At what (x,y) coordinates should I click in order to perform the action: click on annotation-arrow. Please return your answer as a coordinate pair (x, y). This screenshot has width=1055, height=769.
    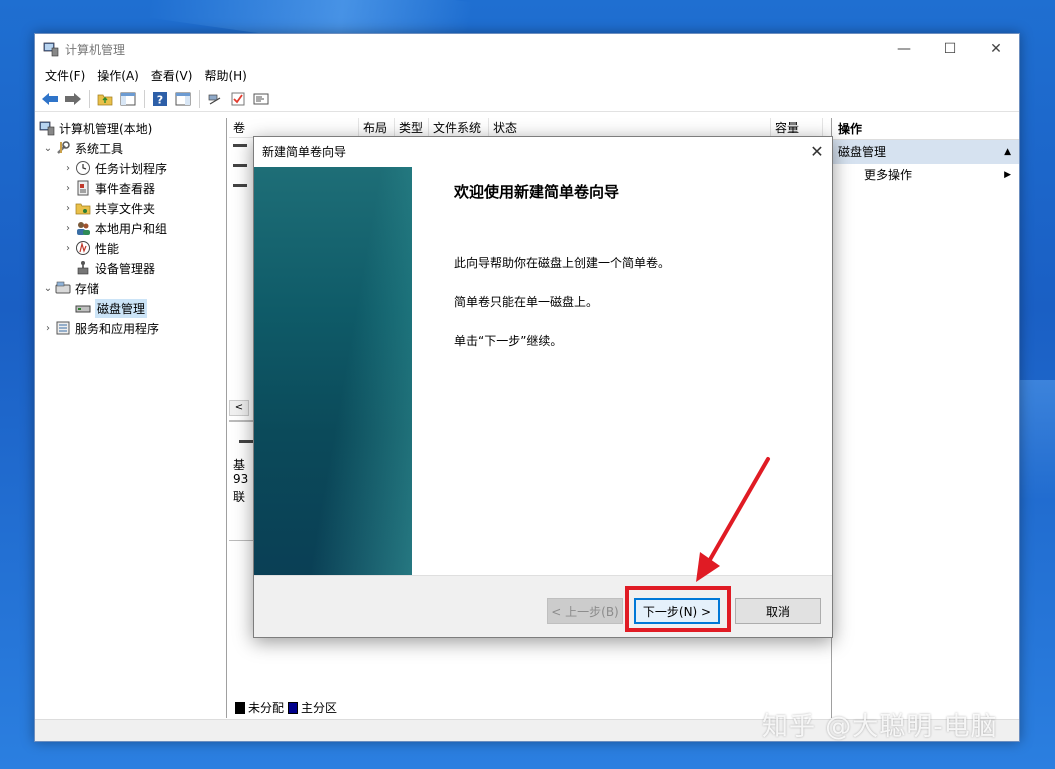
    Looking at the image, I should click on (733, 519).